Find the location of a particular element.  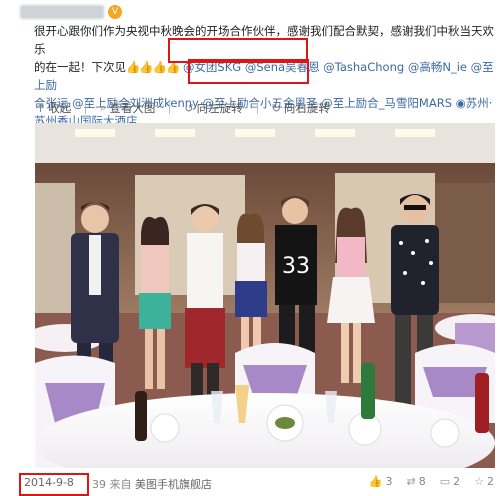

verified-badge-icon: V is located at coordinates (115, 12).